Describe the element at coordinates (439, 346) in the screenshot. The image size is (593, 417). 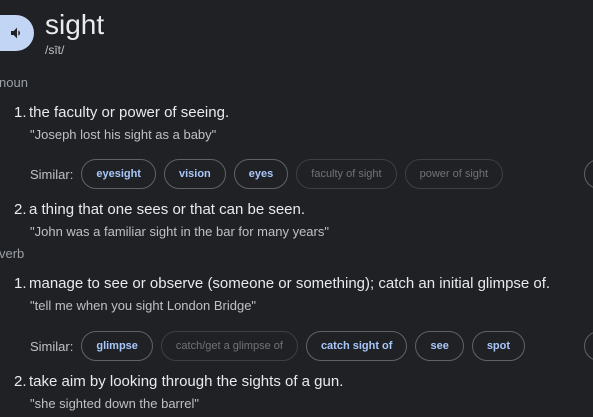
I see `similar-chip-see: see` at that location.